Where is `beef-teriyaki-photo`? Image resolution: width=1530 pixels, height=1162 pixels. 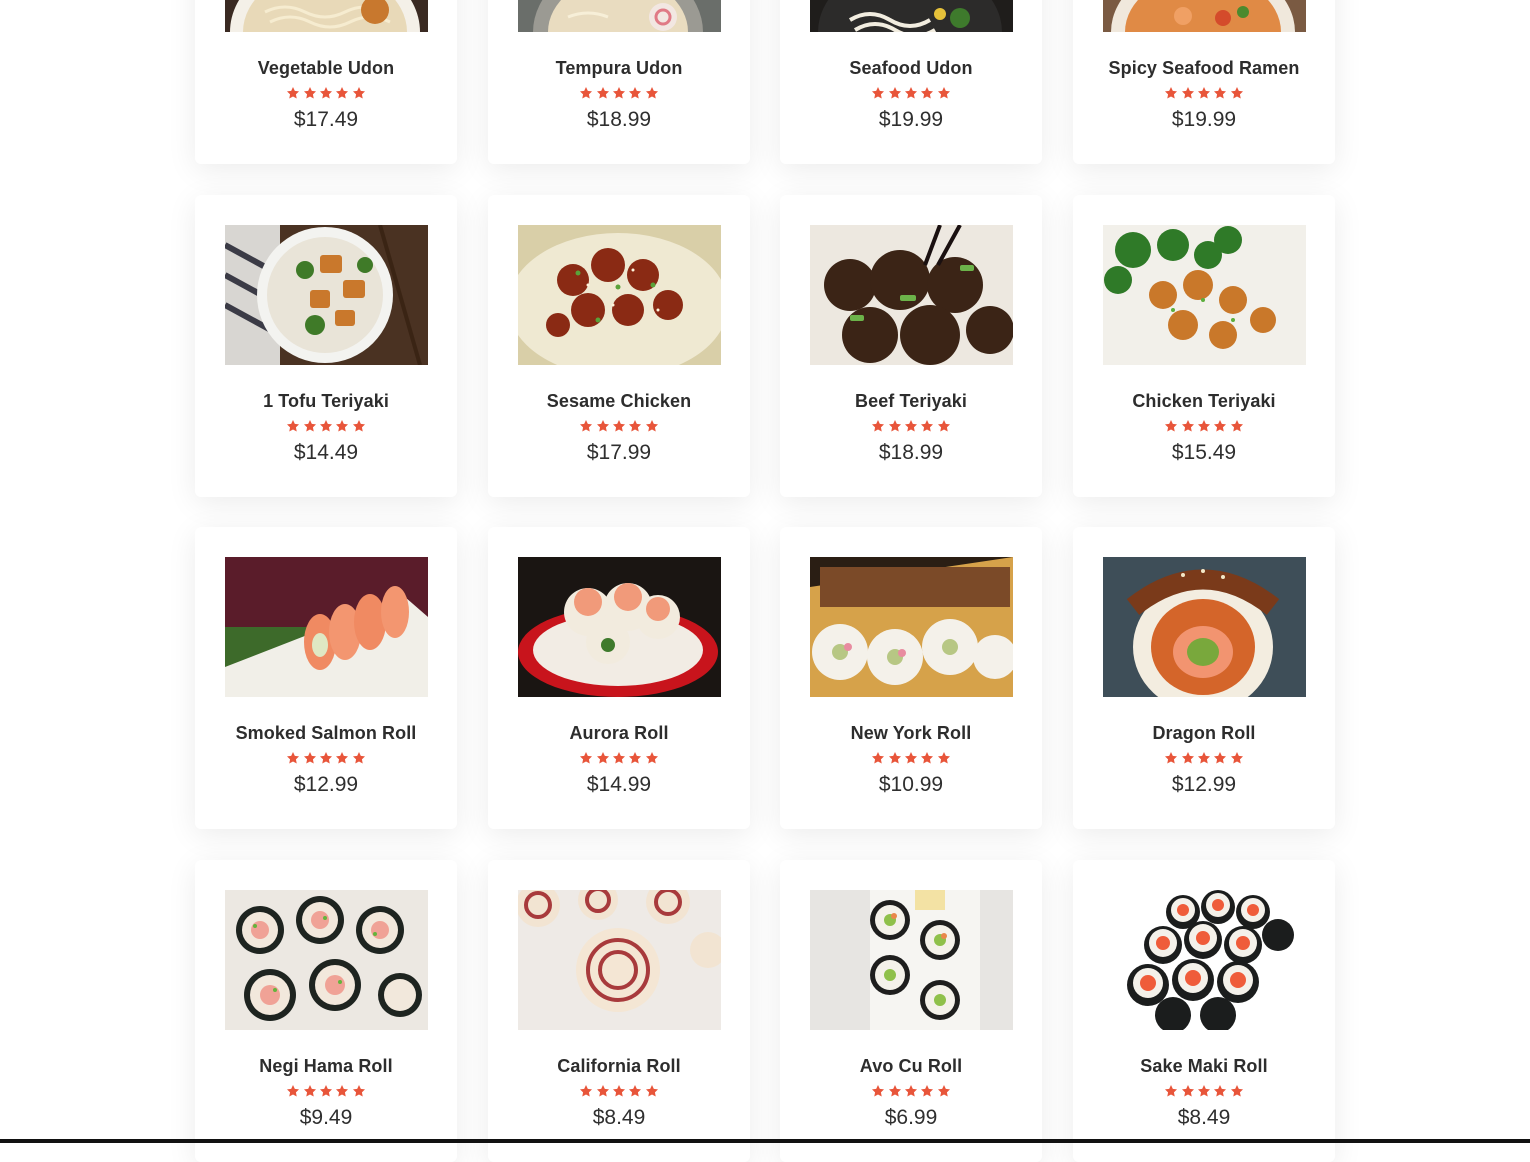
beef-teriyaki-photo is located at coordinates (911, 295).